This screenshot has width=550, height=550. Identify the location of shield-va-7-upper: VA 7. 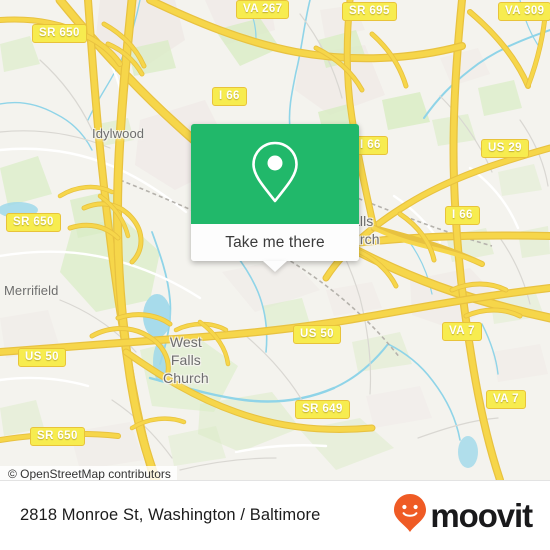
(462, 331).